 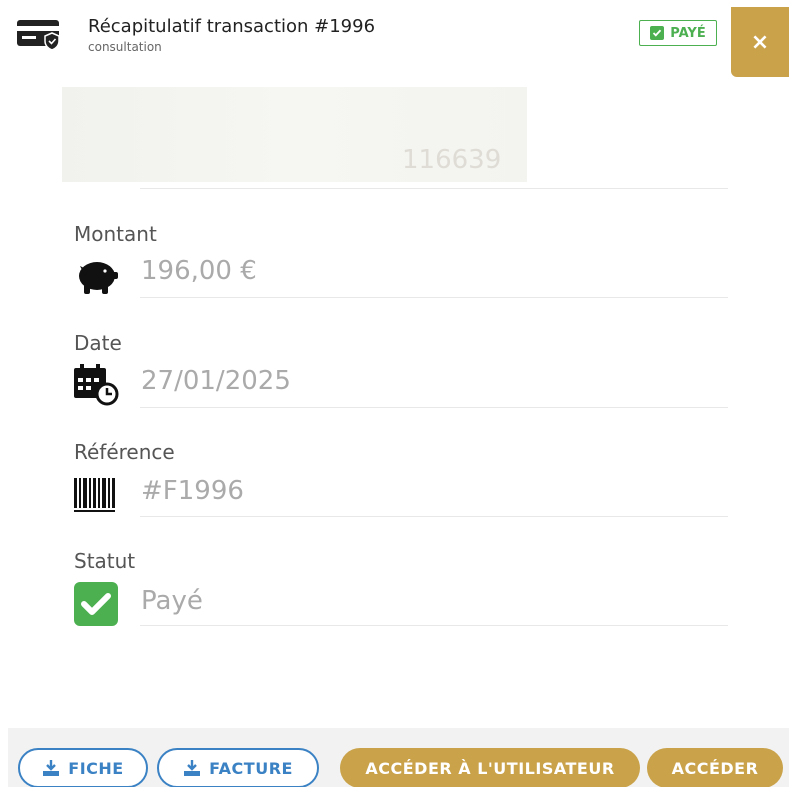 What do you see at coordinates (452, 160) in the screenshot?
I see `obscured-value: 116639` at bounding box center [452, 160].